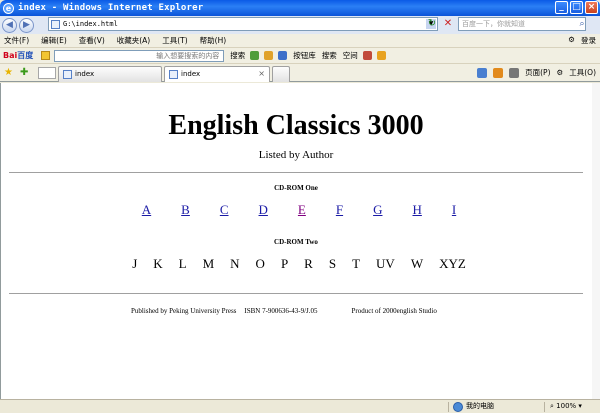 The width and height of the screenshot is (600, 413). I want to click on zoom-control: ⌕ 100% ▾, so click(566, 406).